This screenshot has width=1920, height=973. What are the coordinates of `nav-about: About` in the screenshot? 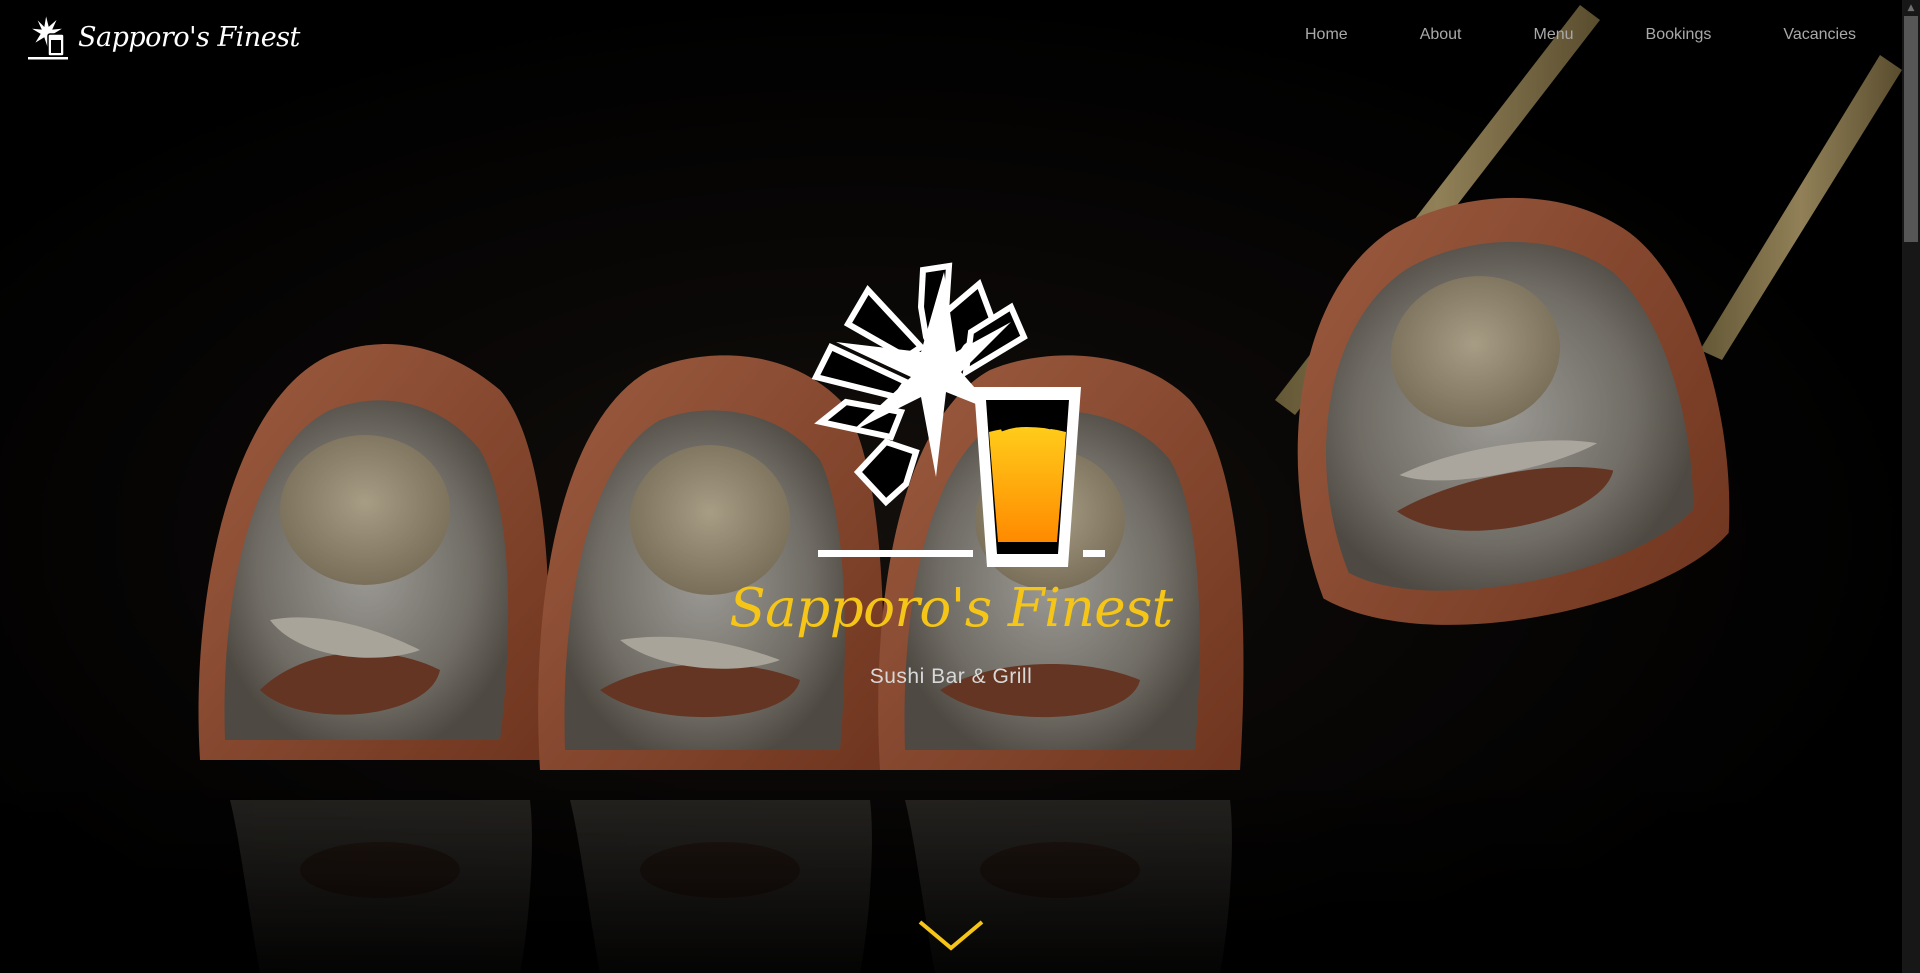 It's located at (1441, 35).